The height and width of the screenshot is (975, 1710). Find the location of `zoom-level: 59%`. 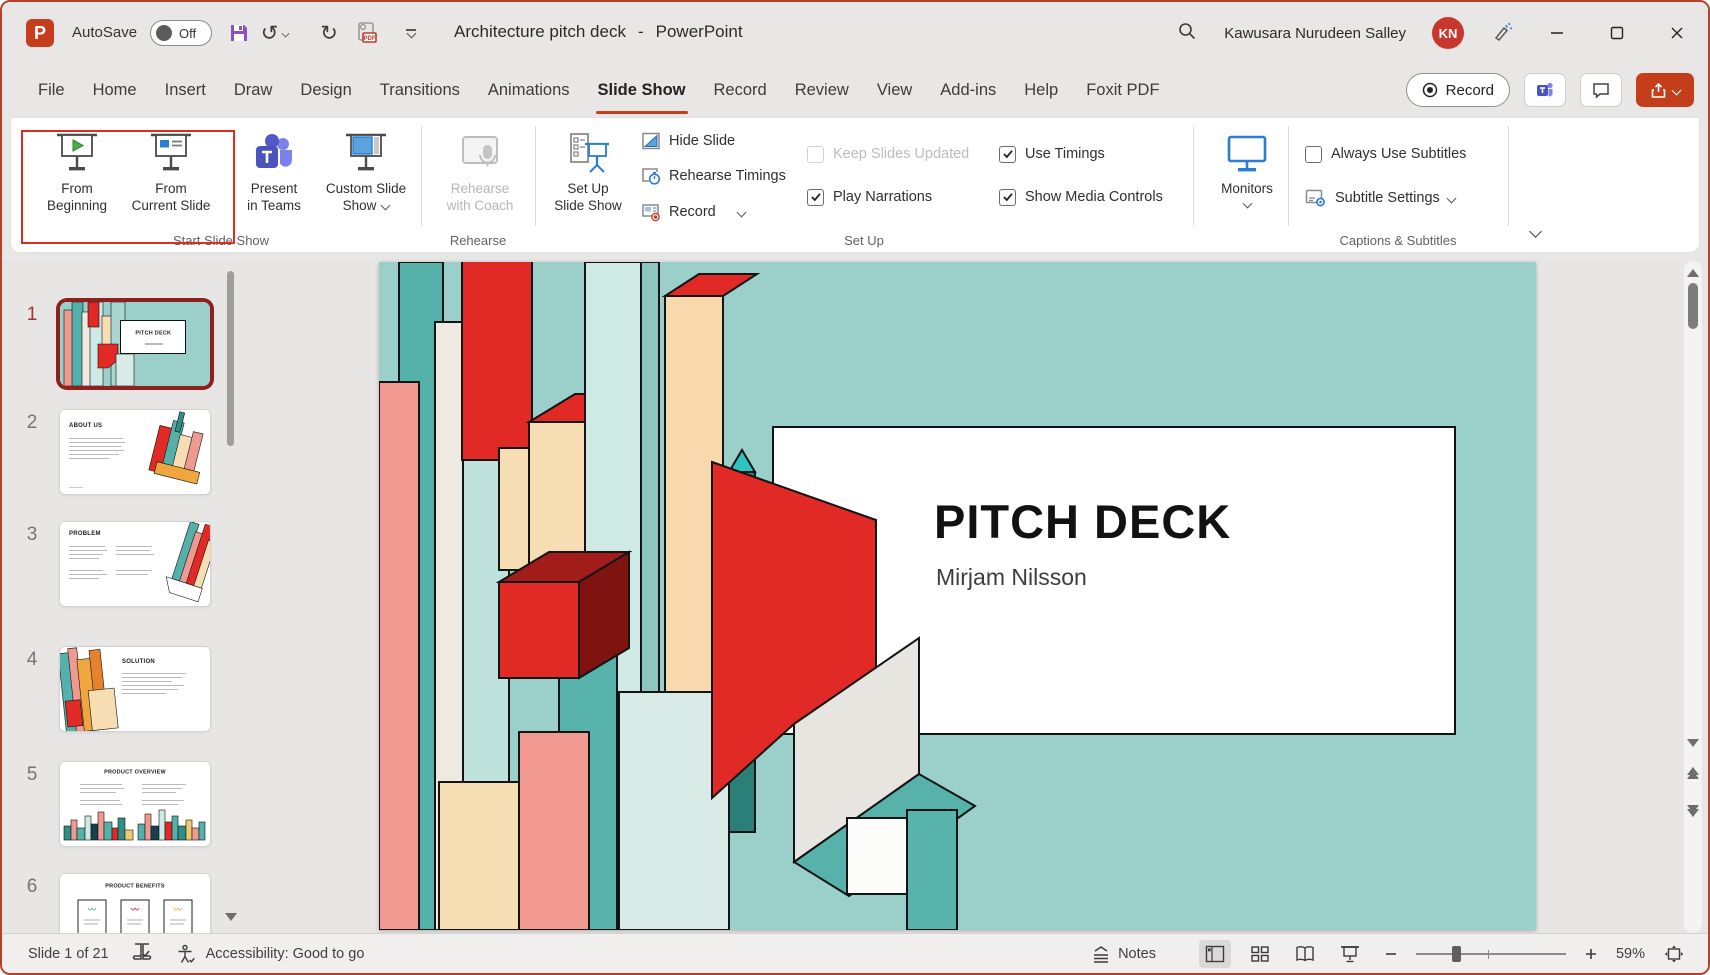

zoom-level: 59% is located at coordinates (1630, 954).